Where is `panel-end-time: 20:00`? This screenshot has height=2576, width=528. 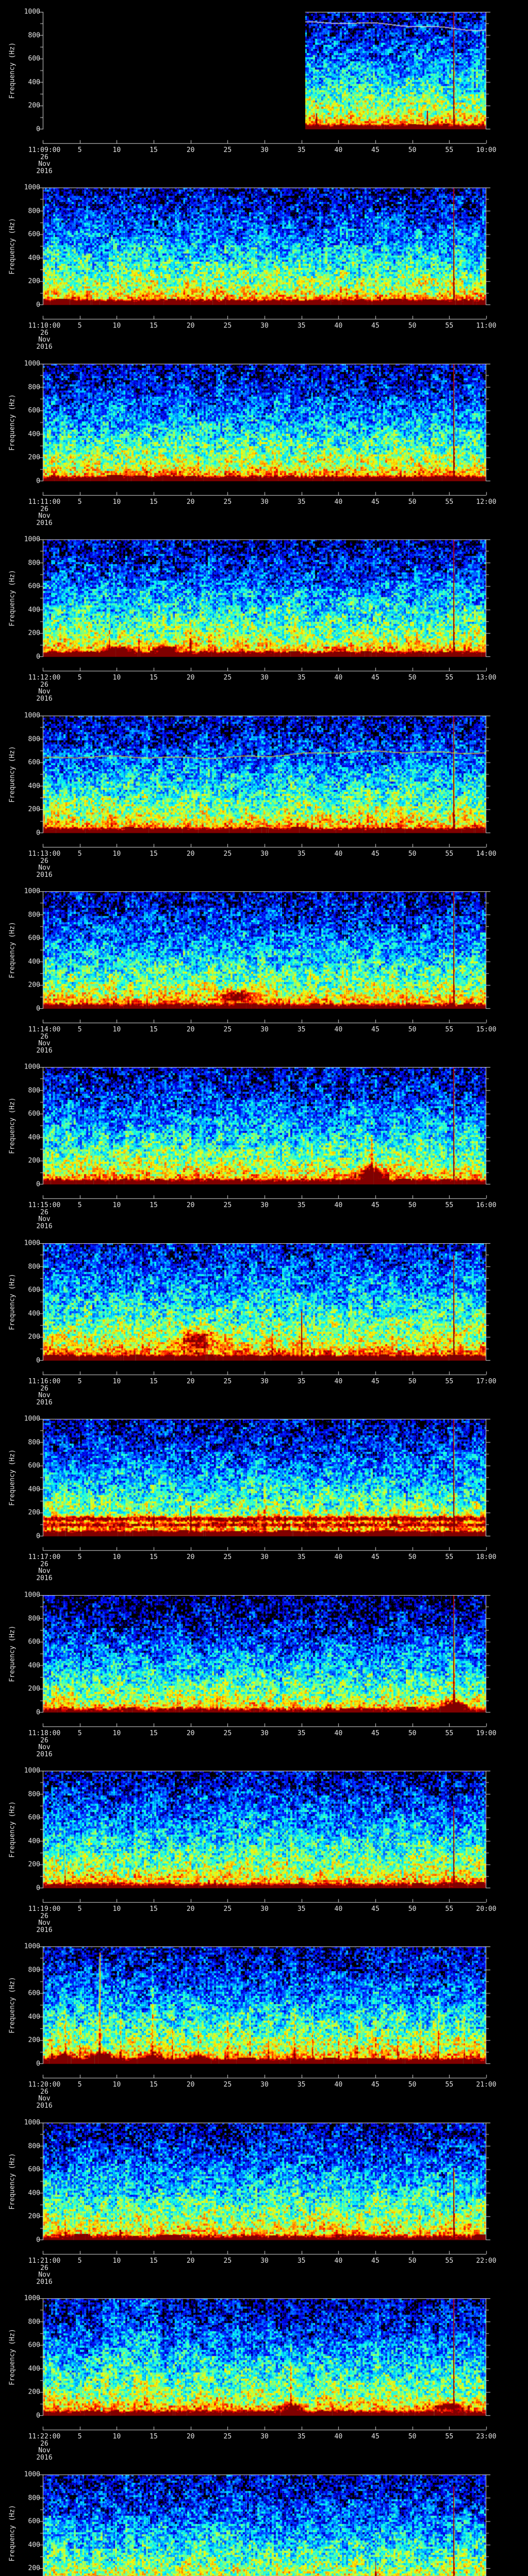 panel-end-time: 20:00 is located at coordinates (486, 1909).